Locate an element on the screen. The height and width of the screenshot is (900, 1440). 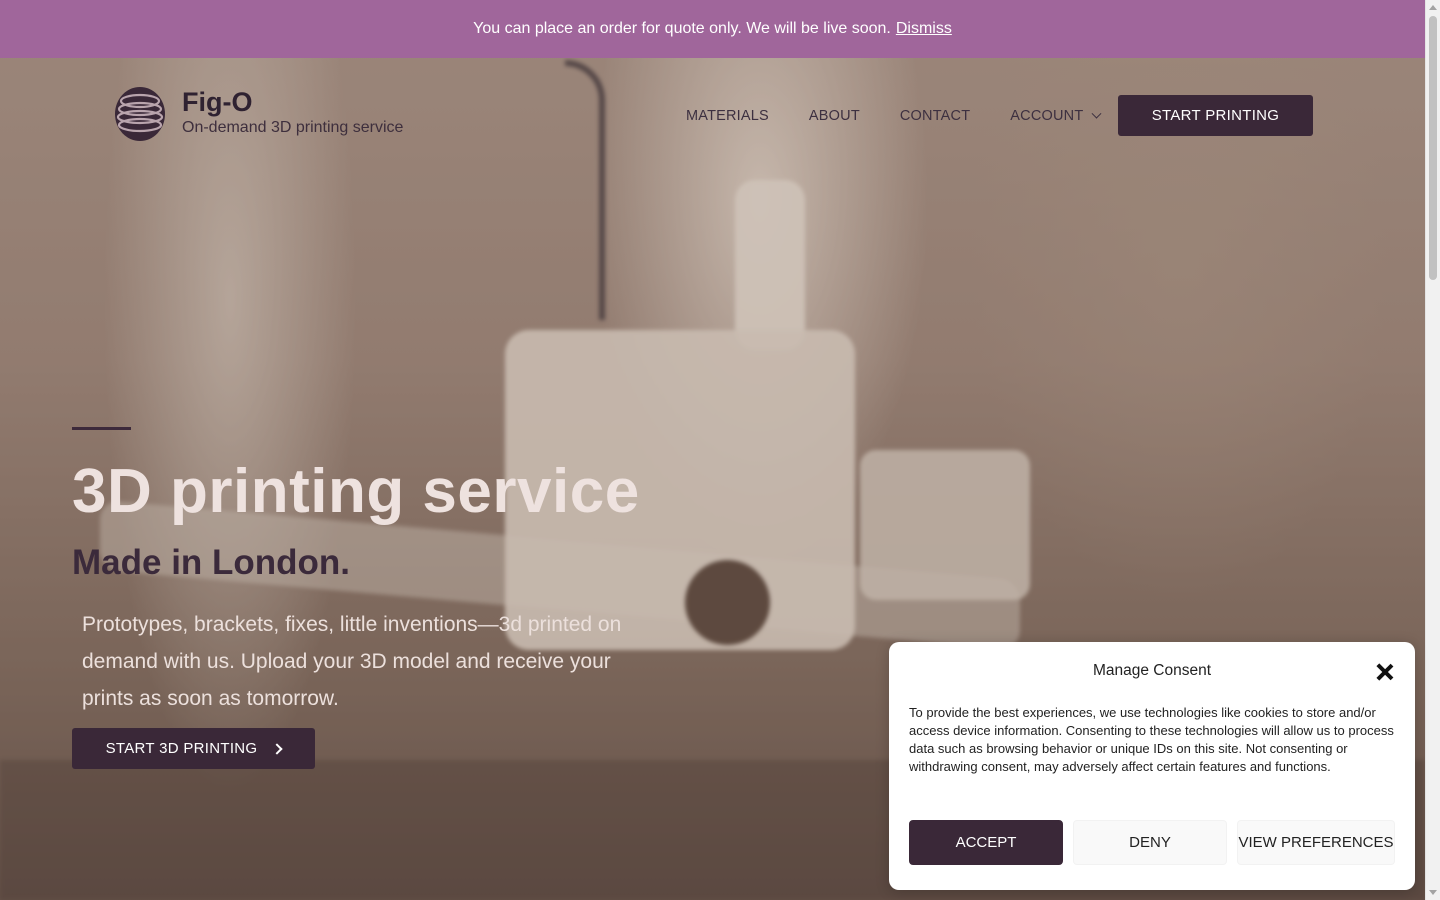
nav-item-account: ACCOUNT is located at coordinates (1056, 116).